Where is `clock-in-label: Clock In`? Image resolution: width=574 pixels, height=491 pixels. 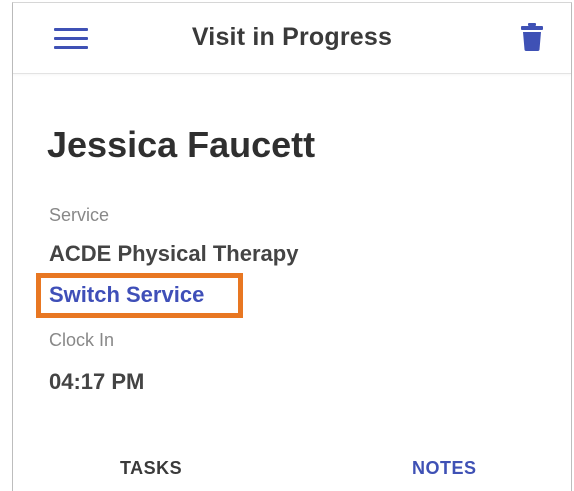 clock-in-label: Clock In is located at coordinates (82, 340).